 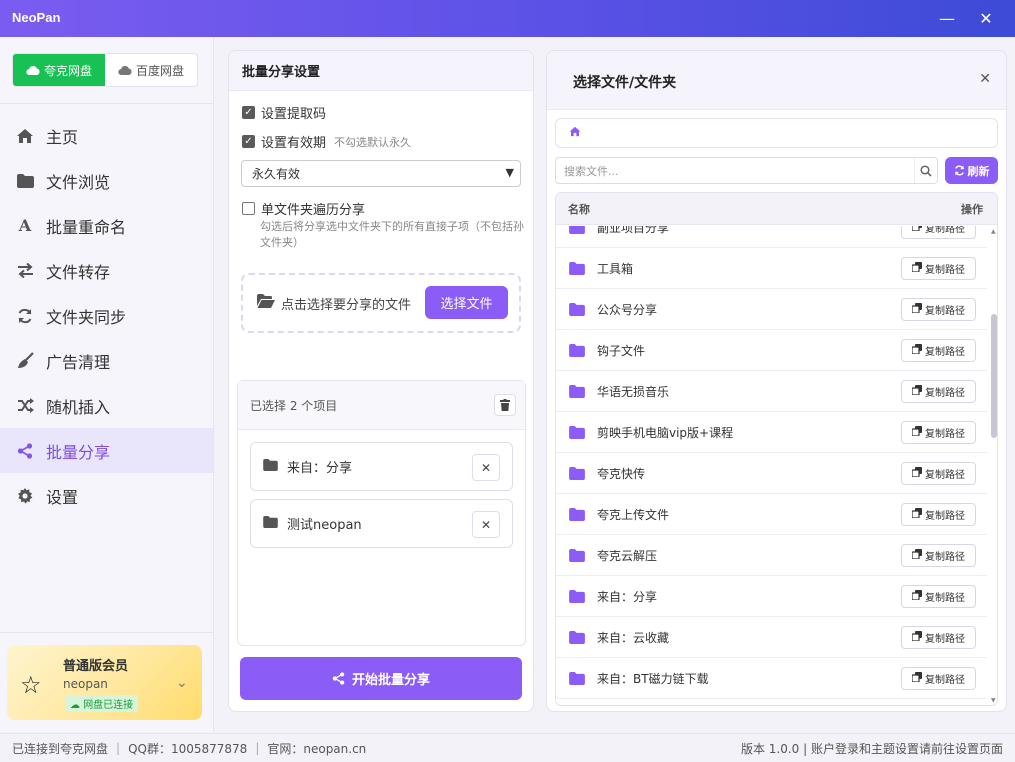 I want to click on scrollbar: ▲ ▼, so click(x=993, y=465).